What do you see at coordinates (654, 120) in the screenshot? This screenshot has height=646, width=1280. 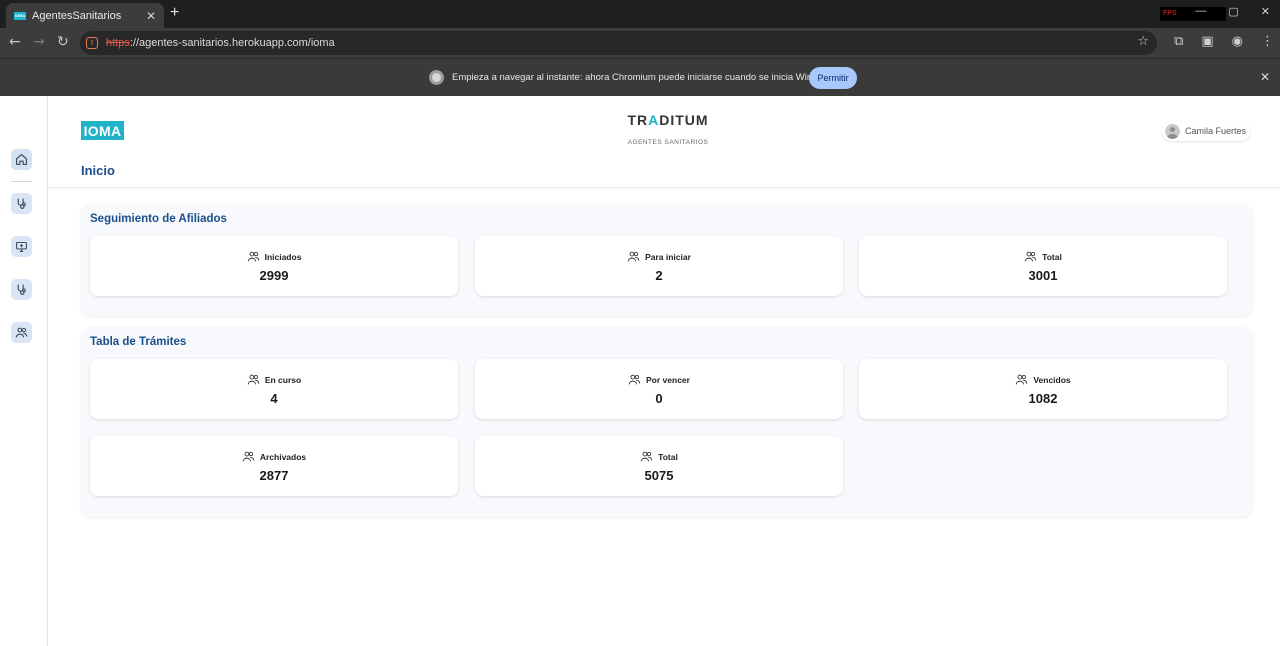 I see `brand-accent: A` at bounding box center [654, 120].